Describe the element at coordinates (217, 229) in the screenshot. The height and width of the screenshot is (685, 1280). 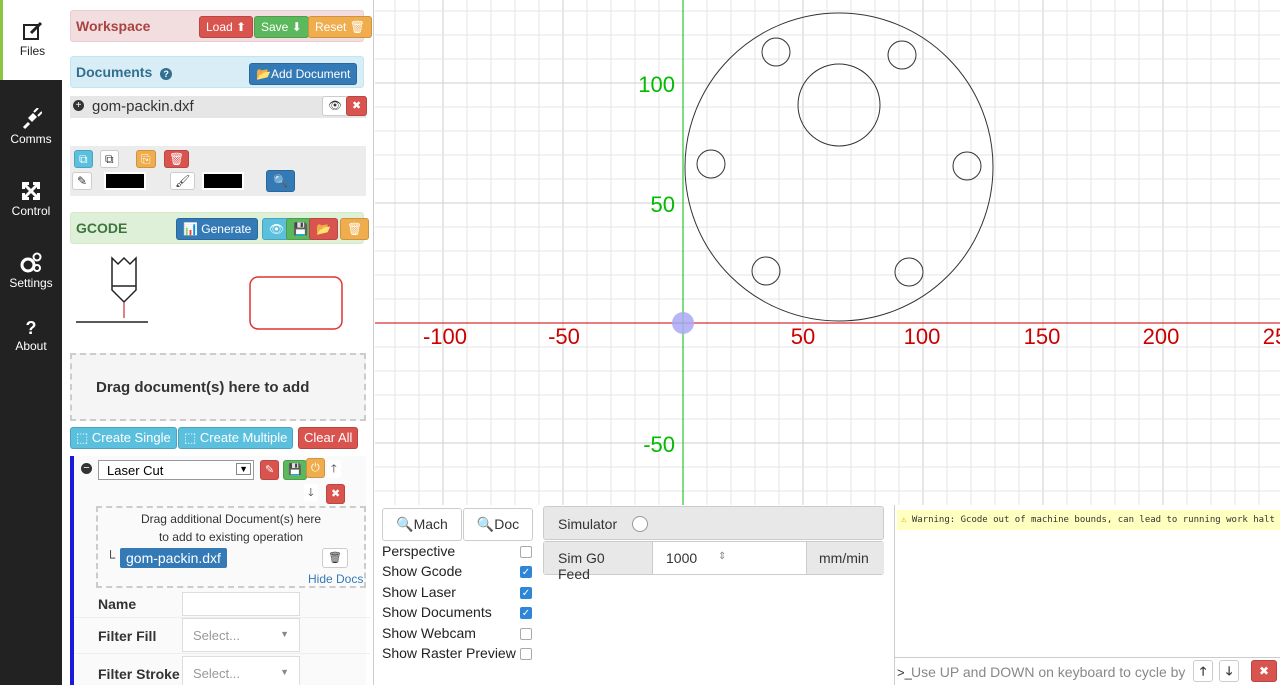
I see `generate-button: 📊 Generate` at that location.